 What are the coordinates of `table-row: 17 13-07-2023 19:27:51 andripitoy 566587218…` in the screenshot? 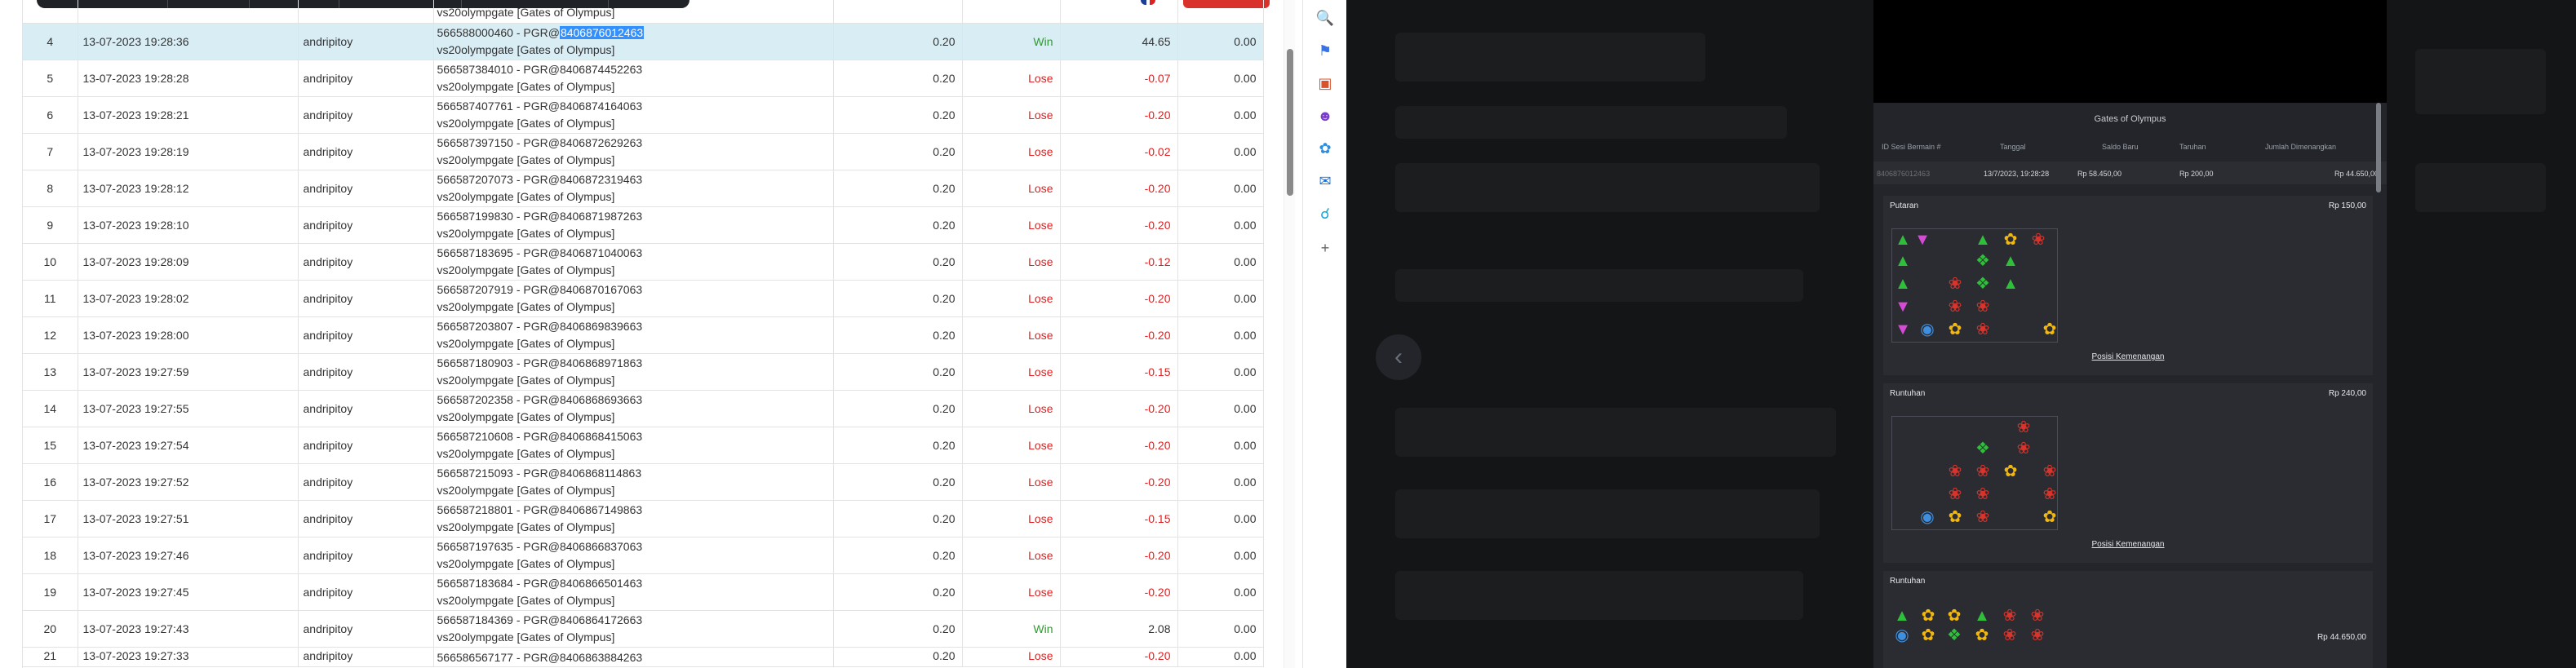 It's located at (643, 518).